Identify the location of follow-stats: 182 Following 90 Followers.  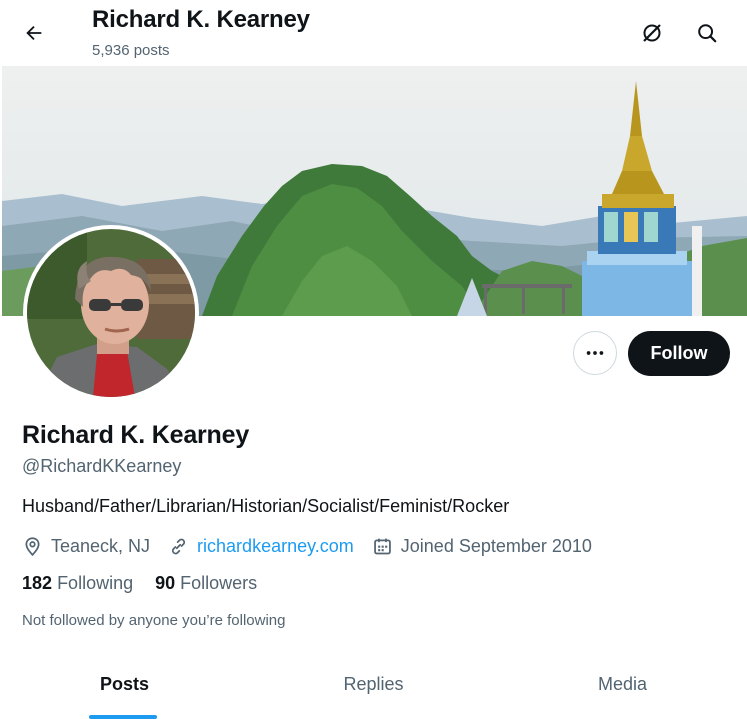
(150, 583).